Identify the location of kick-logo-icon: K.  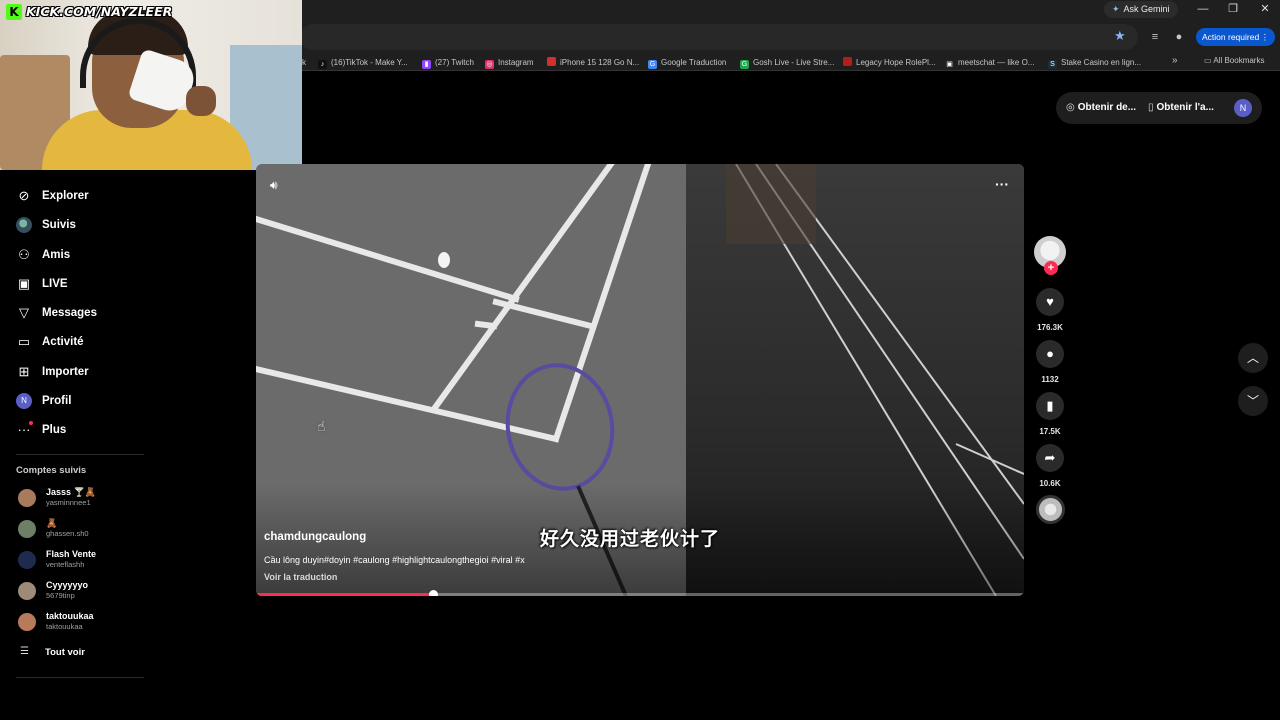
(14, 12).